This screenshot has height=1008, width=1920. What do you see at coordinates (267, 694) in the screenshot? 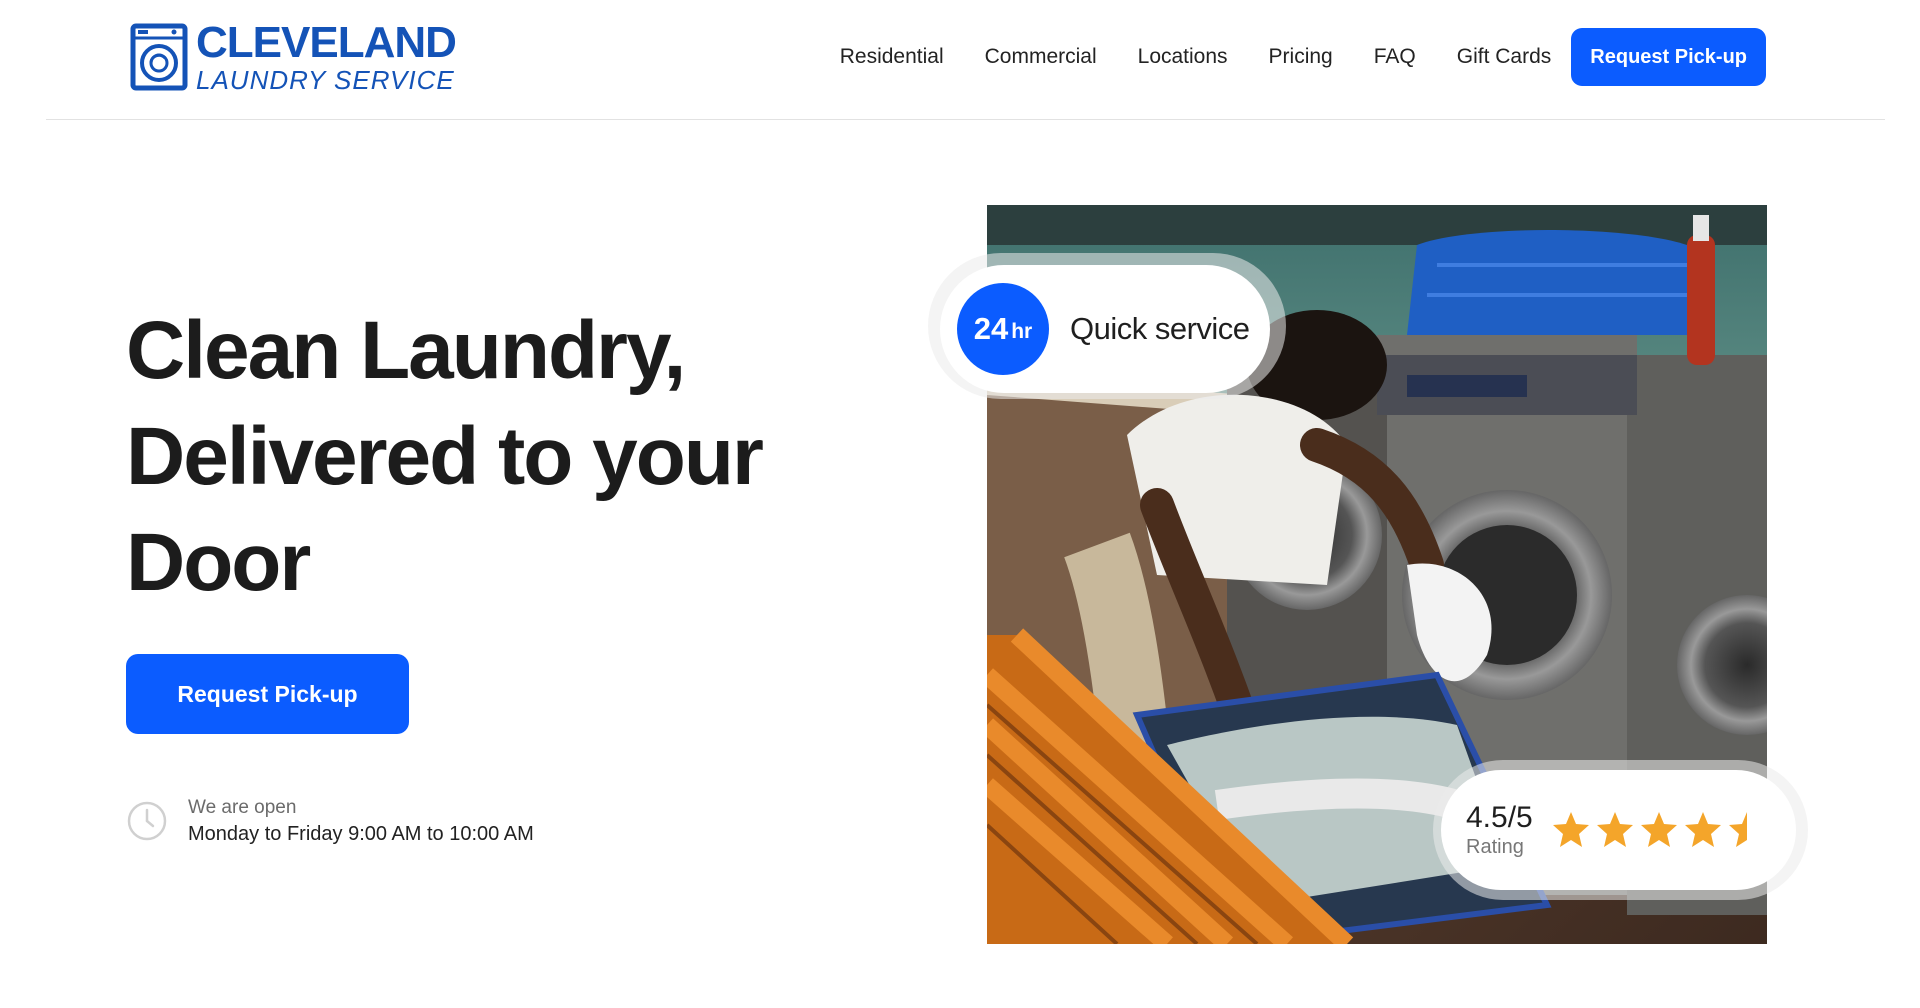
I see `hero-request-pickup-button: Request Pick-up` at bounding box center [267, 694].